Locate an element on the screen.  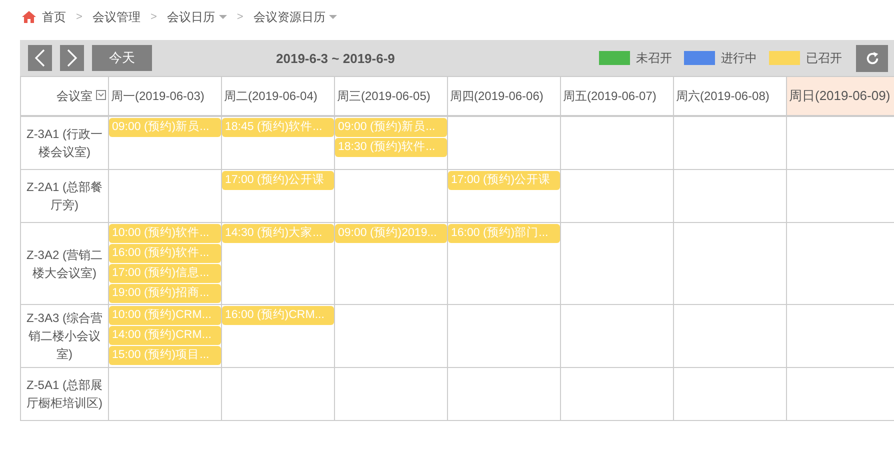
column-header: 周日(2019-06-09) is located at coordinates (840, 96).